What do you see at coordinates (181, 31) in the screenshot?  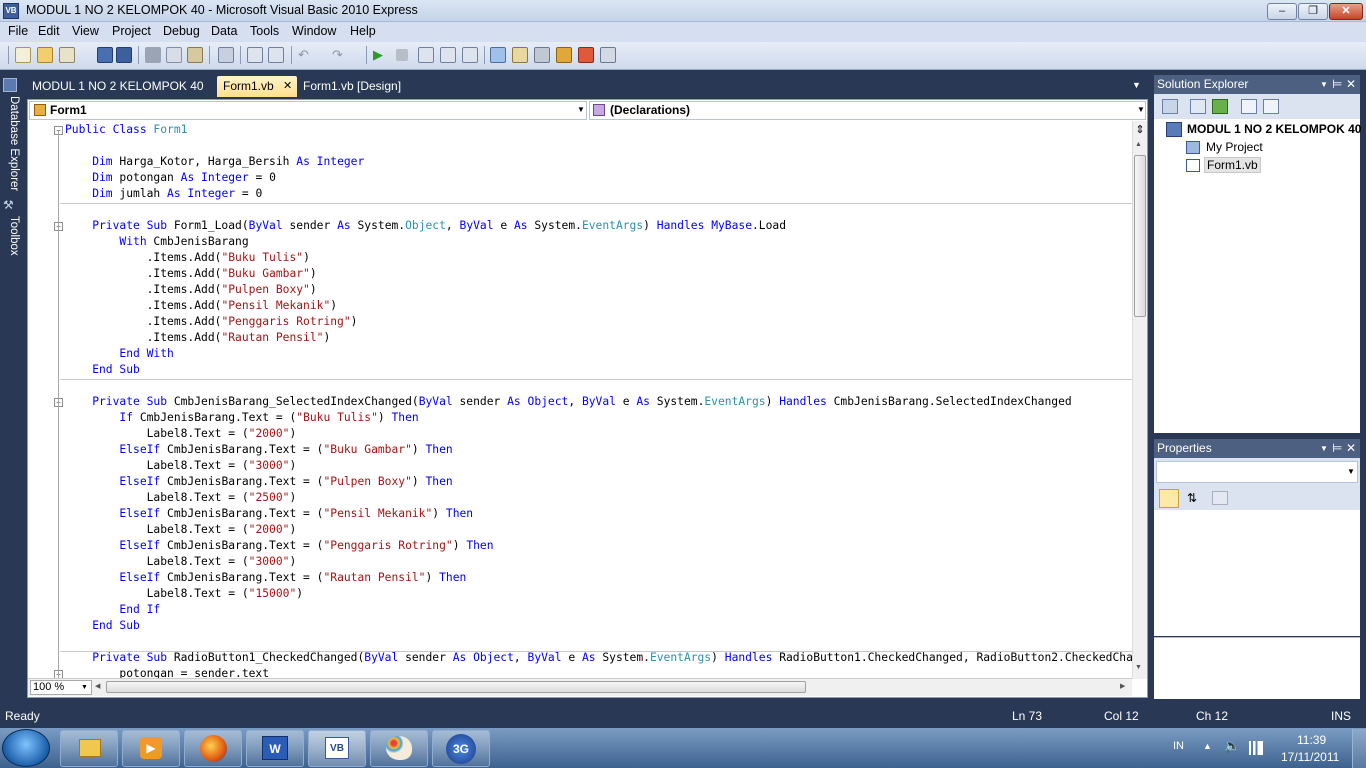 I see `menu-debug: Debug` at bounding box center [181, 31].